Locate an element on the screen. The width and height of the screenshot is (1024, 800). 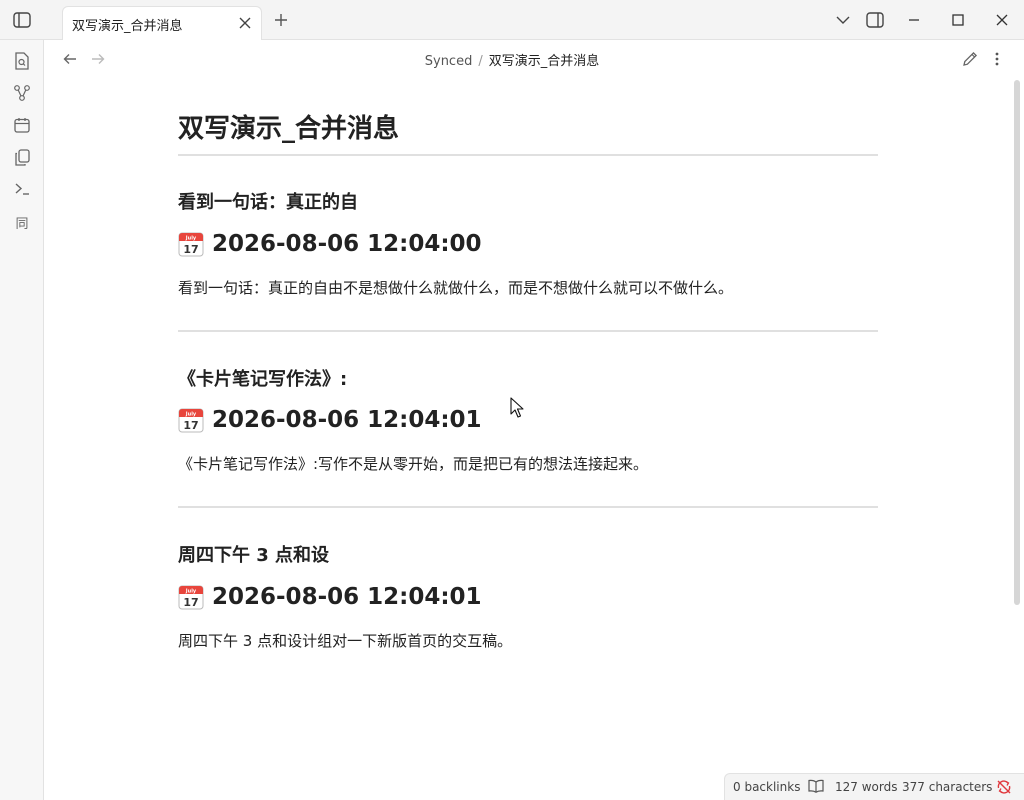
entry-heading: 看到一句话：真正的自 is located at coordinates (268, 202).